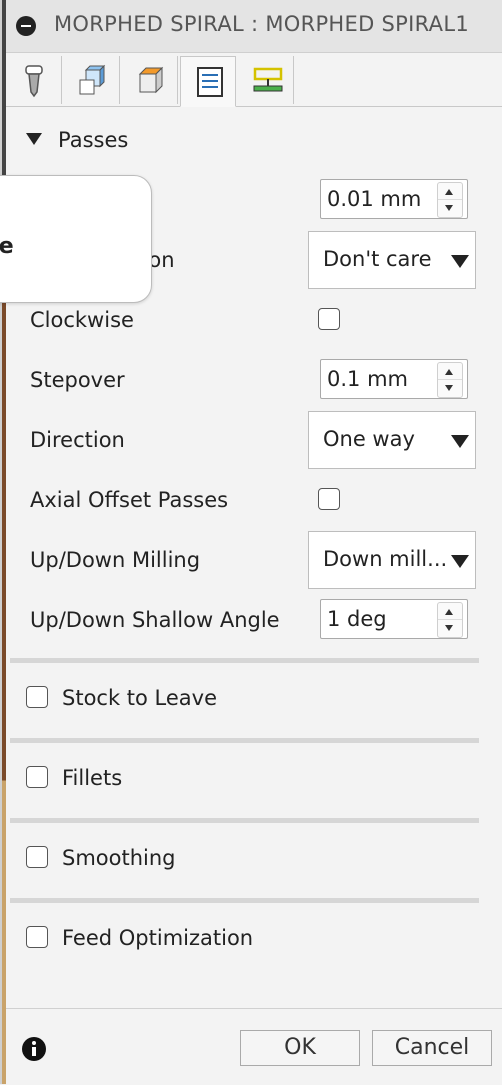 The height and width of the screenshot is (1085, 502). Describe the element at coordinates (140, 698) in the screenshot. I see `stock-to-leave-label: Stock to Leave` at that location.